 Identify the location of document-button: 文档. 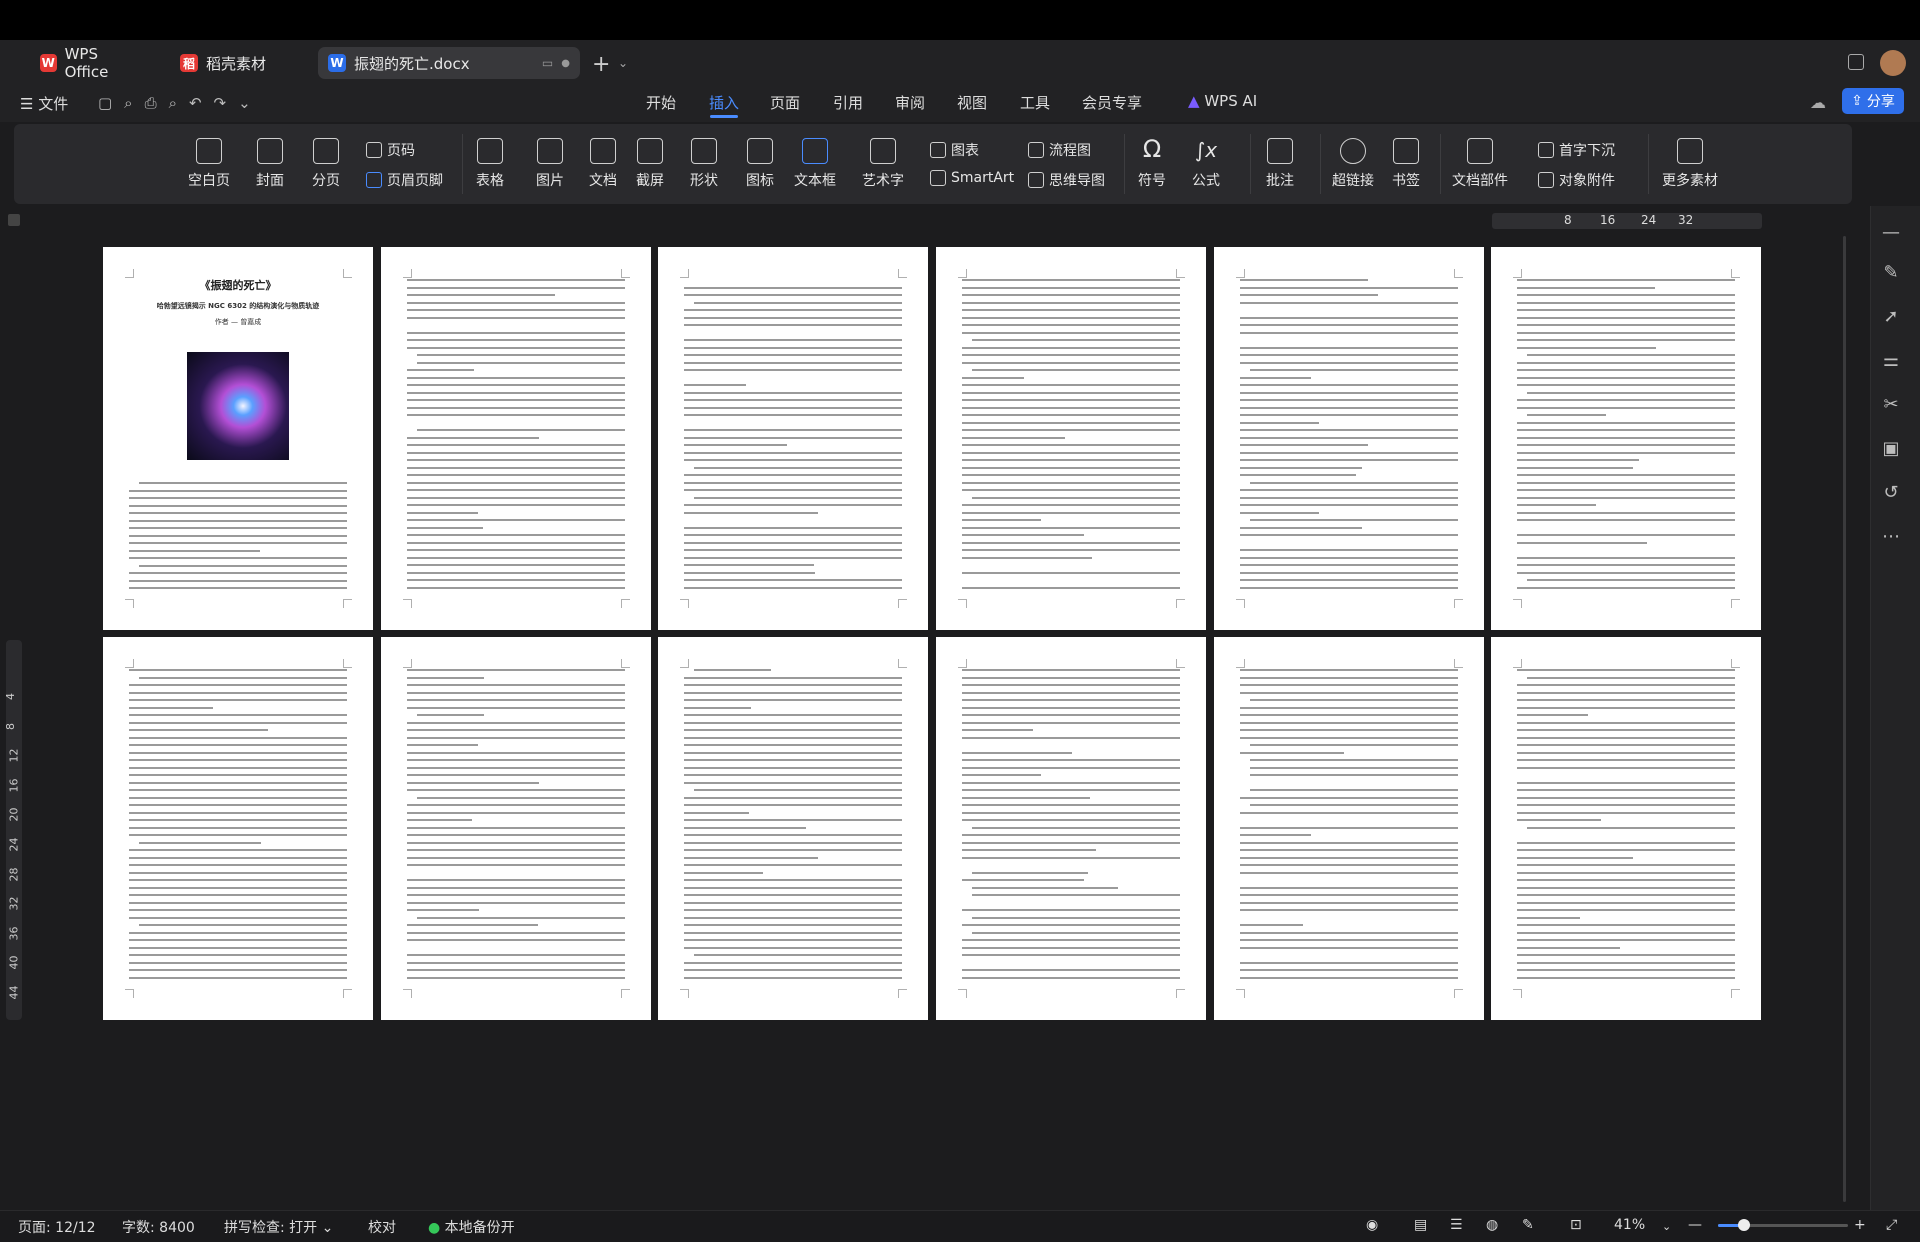
(603, 164).